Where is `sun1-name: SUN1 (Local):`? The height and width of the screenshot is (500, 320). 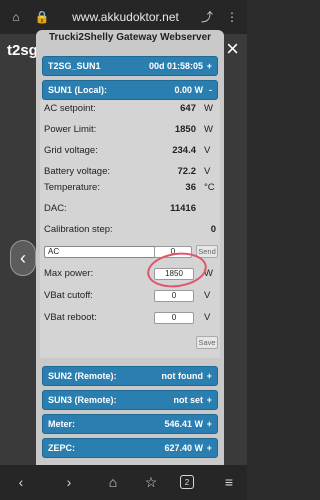 sun1-name: SUN1 (Local): is located at coordinates (78, 90).